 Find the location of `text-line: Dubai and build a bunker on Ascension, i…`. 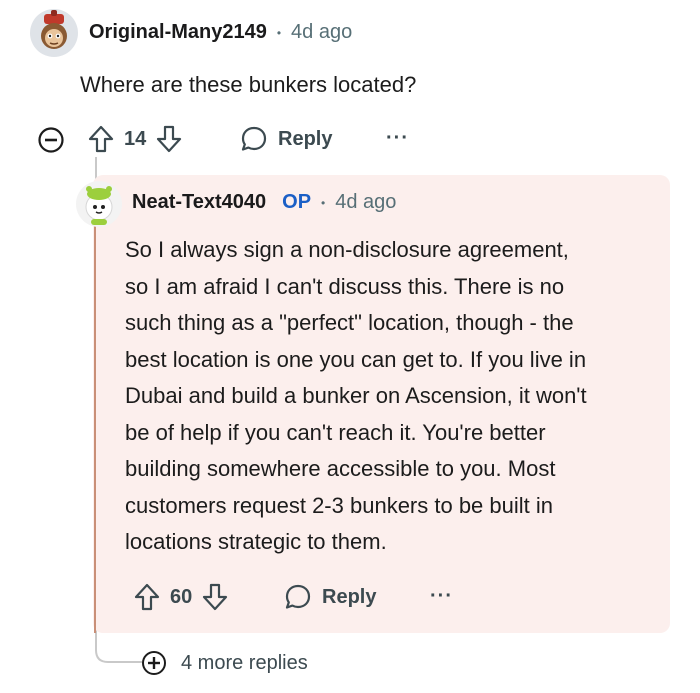

text-line: Dubai and build a bunker on Ascension, i… is located at coordinates (356, 395).